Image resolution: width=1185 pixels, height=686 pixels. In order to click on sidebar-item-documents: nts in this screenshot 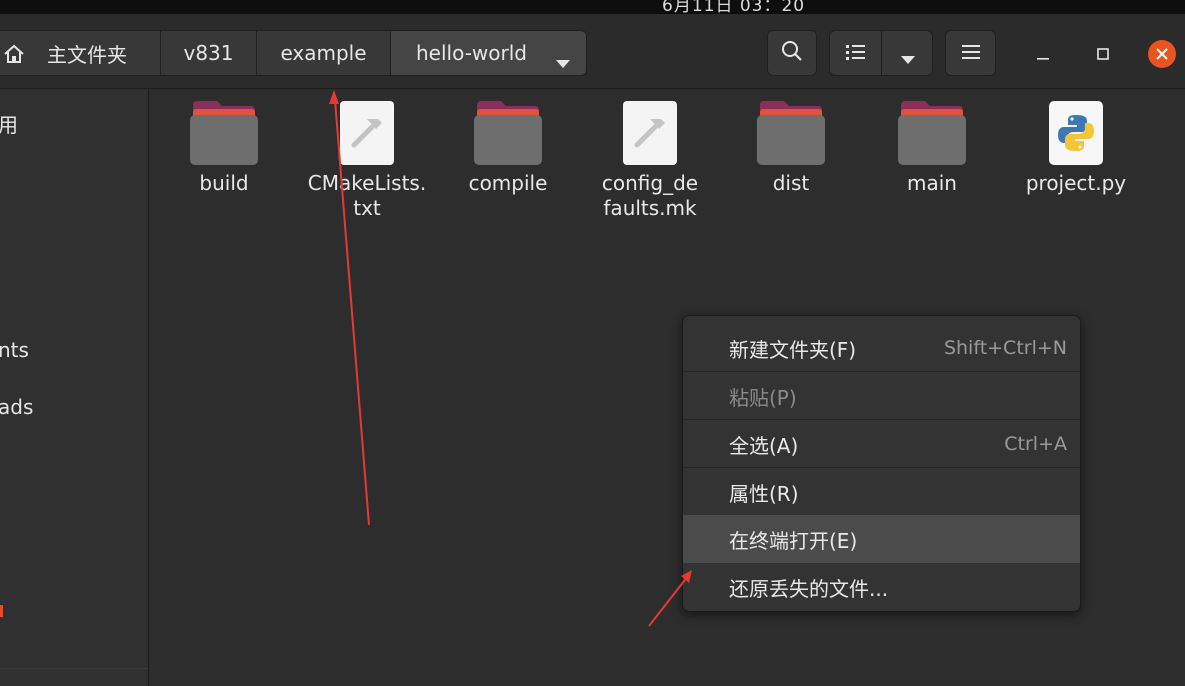, I will do `click(14, 350)`.